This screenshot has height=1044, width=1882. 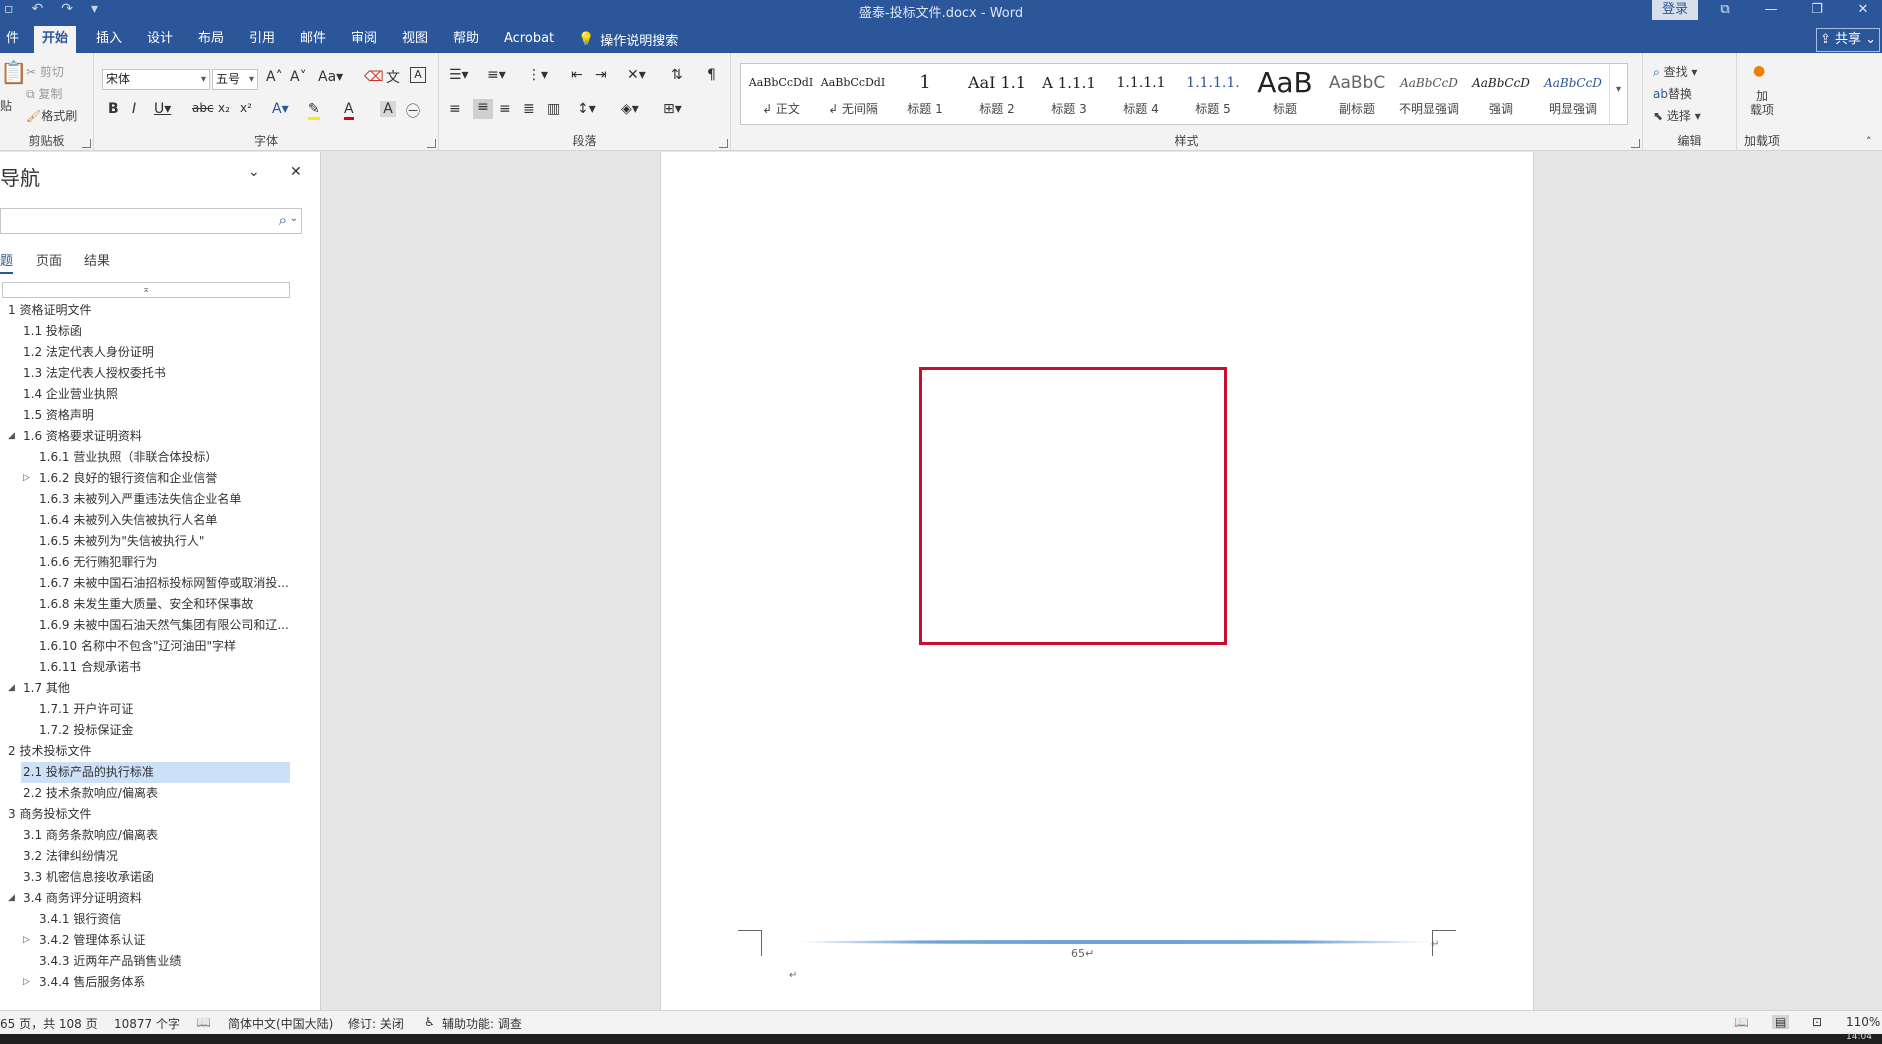 What do you see at coordinates (155, 793) in the screenshot?
I see `nav-heading-item: 2.2 技术条款响应/偏离表` at bounding box center [155, 793].